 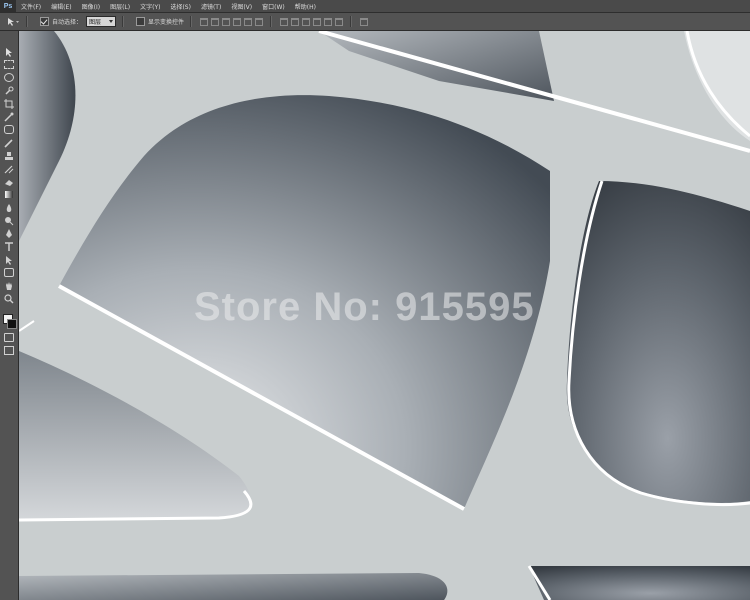 What do you see at coordinates (8, 6) in the screenshot?
I see `photoshop-logo: Ps` at bounding box center [8, 6].